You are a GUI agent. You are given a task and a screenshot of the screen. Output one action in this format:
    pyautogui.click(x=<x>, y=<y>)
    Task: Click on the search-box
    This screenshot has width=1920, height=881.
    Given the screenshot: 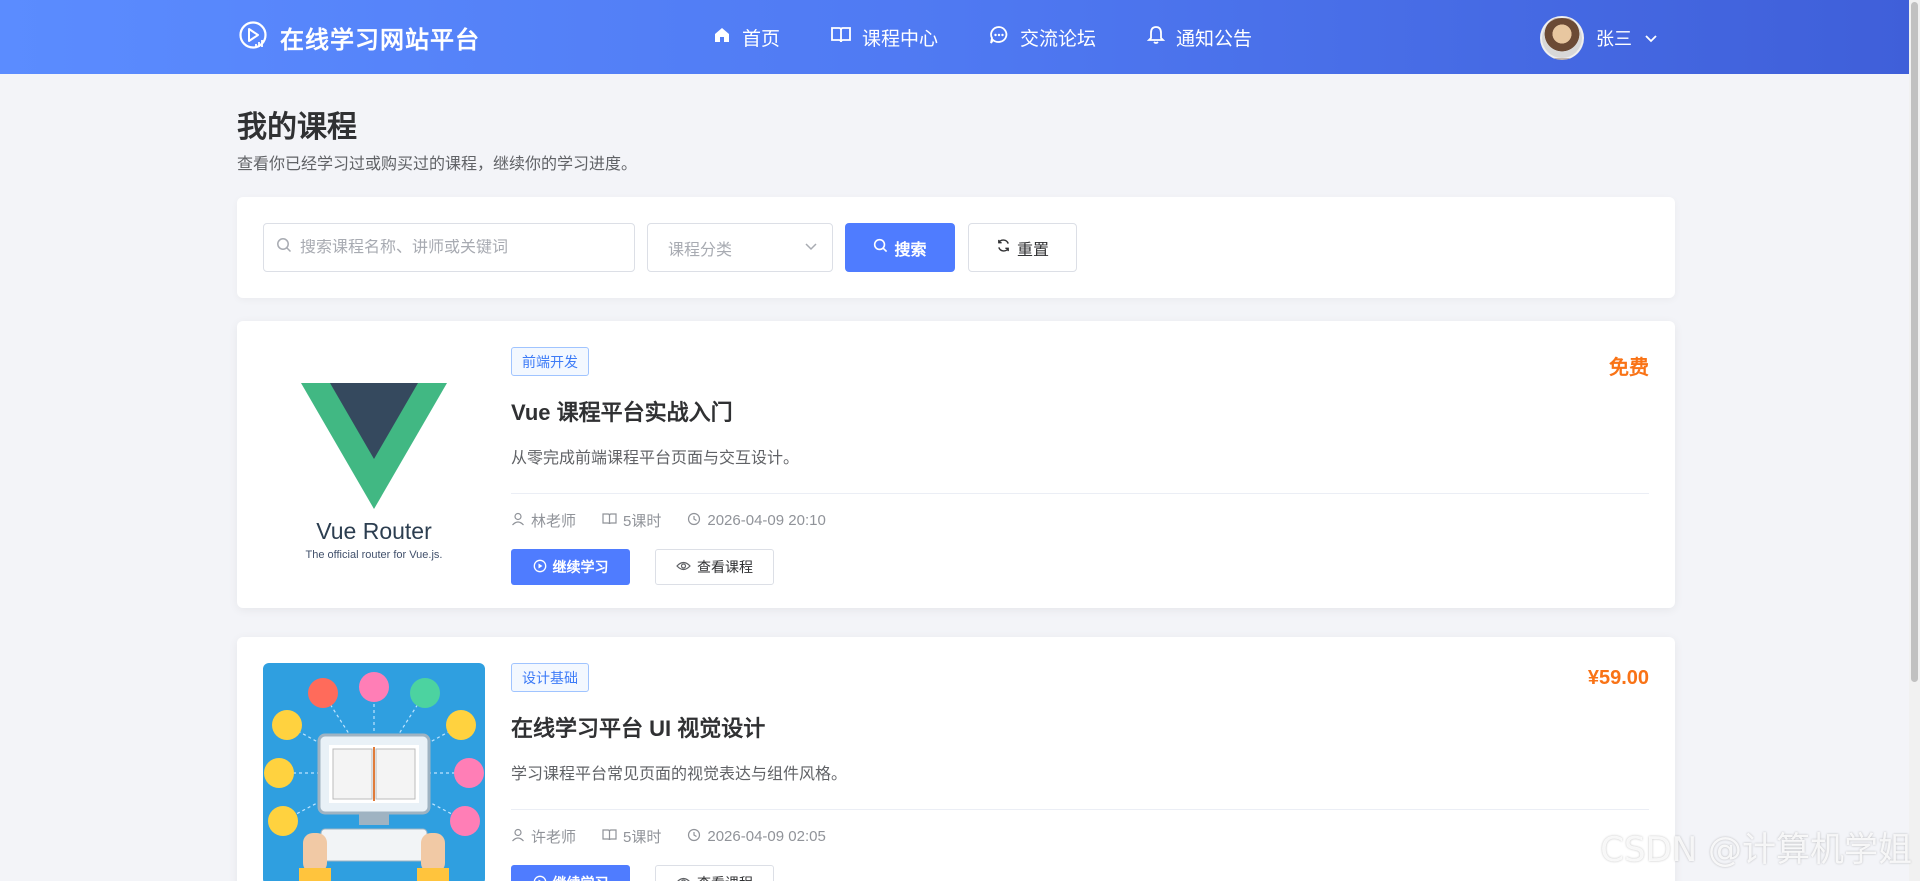 What is the action you would take?
    pyautogui.click(x=449, y=247)
    